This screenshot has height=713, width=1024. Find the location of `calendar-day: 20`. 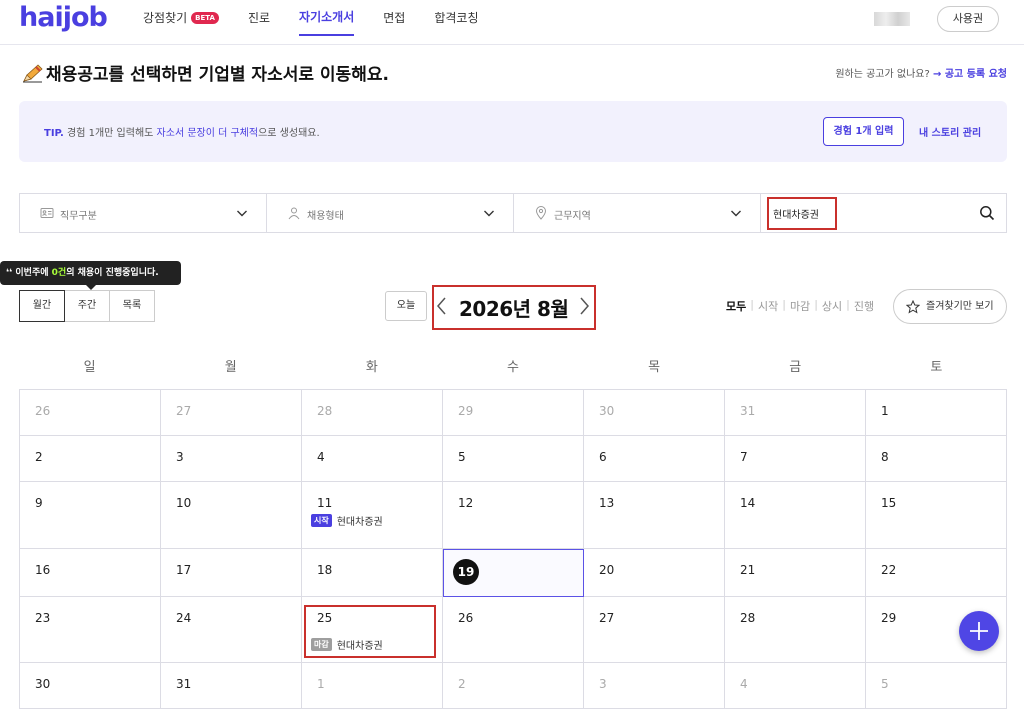

calendar-day: 20 is located at coordinates (654, 573).